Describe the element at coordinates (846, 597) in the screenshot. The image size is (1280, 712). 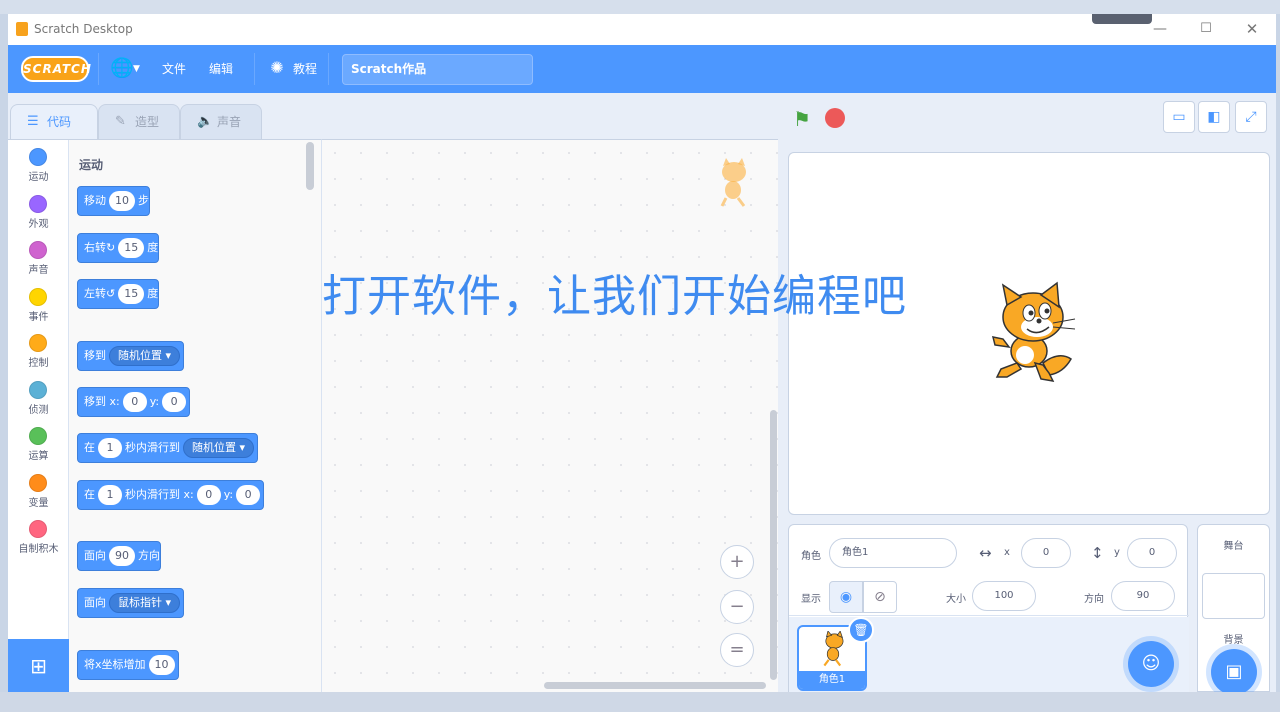
I see `show-visible-button: ◉` at that location.